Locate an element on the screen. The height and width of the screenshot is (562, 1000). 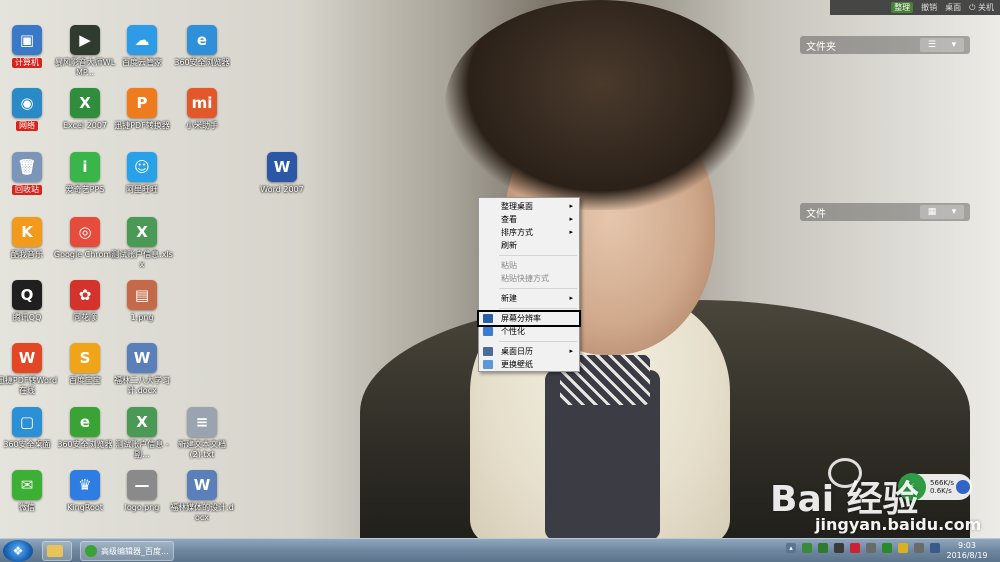
desktop-icon-wechat: ✉ 微信 is located at coordinates (29, 491).